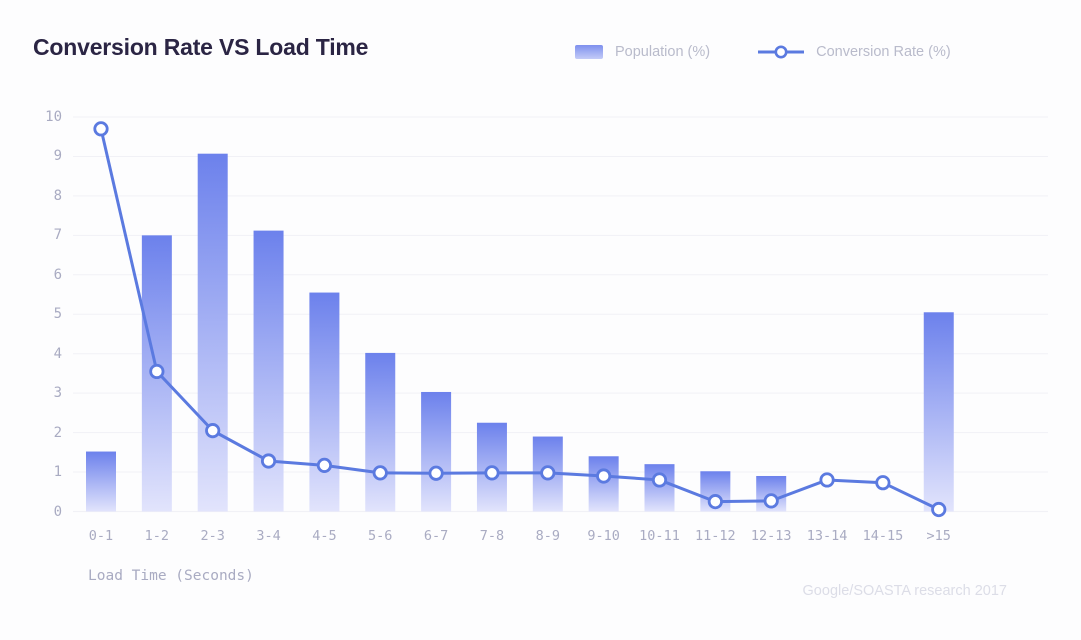  I want to click on y-axis-tick-label: 2, so click(57, 432).